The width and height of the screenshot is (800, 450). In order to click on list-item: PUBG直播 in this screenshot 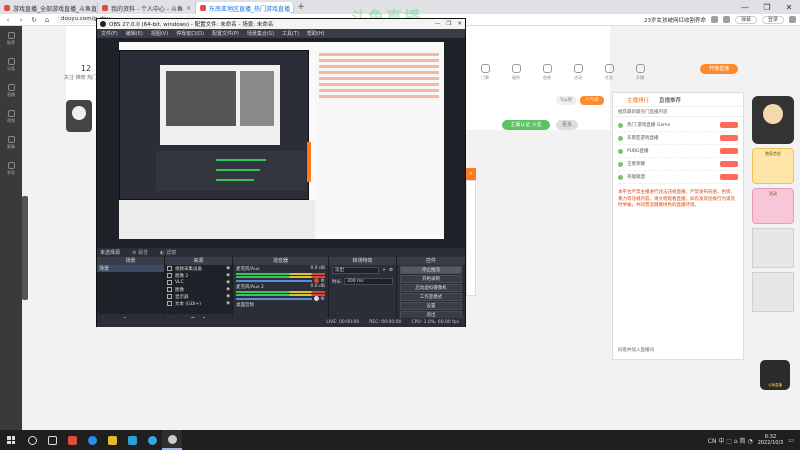, I will do `click(678, 151)`.